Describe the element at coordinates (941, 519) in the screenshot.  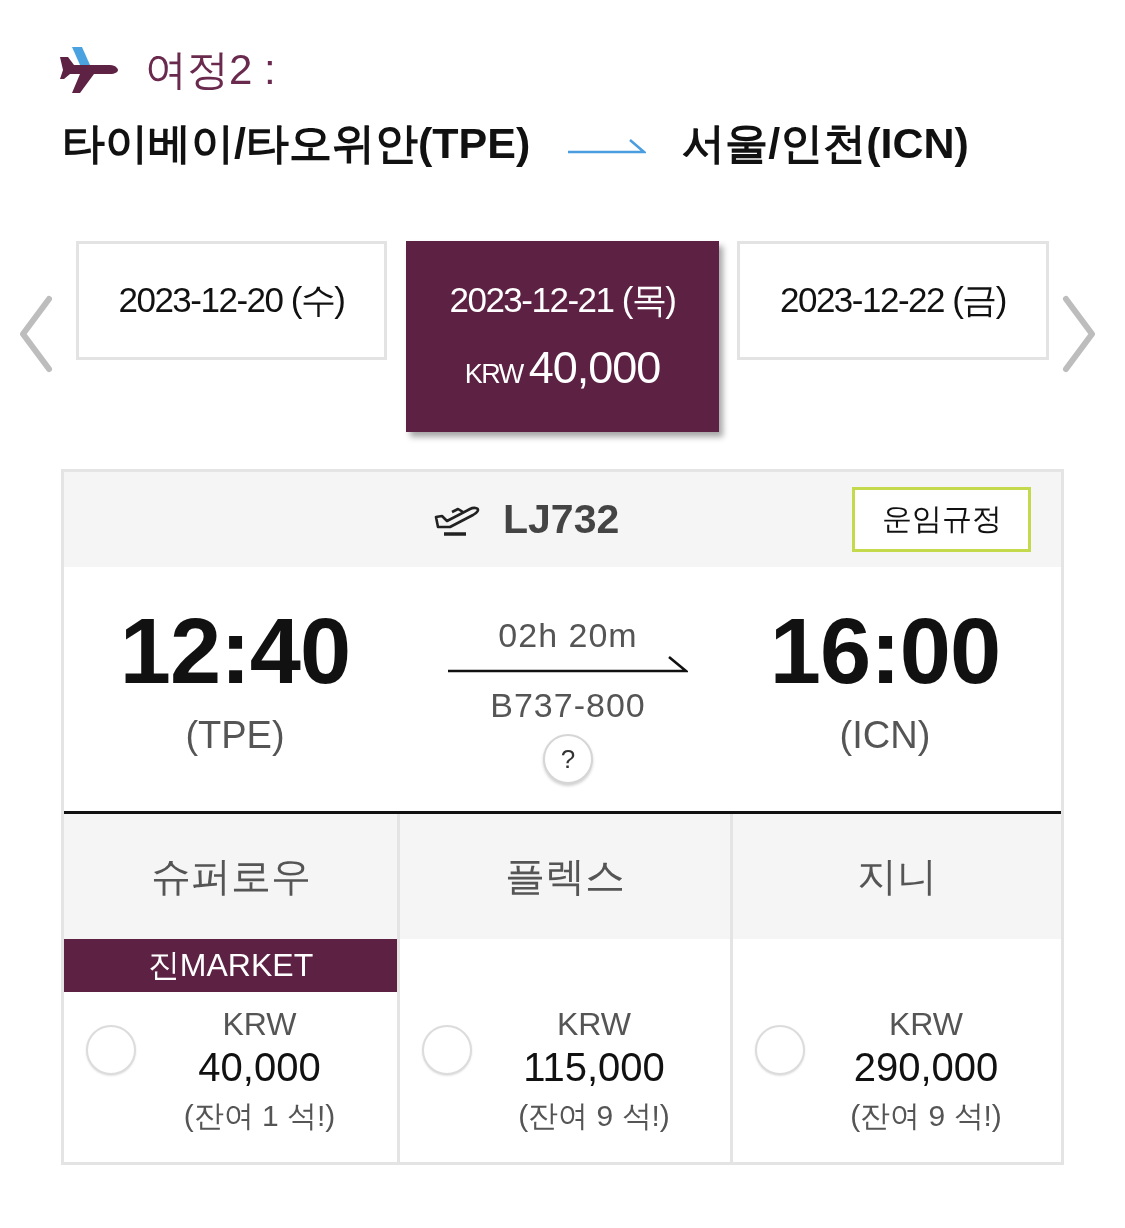
I see `fare-rules-button: 운임규정` at that location.